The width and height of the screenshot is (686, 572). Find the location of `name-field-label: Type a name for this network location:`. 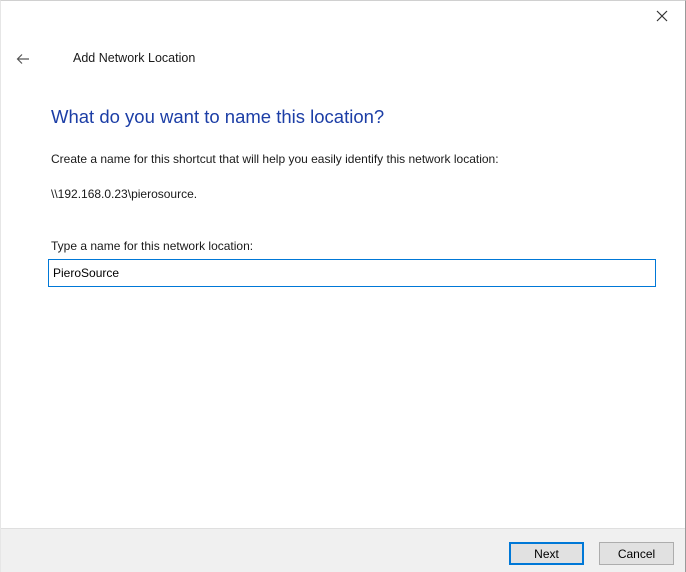

name-field-label: Type a name for this network location: is located at coordinates (152, 246).